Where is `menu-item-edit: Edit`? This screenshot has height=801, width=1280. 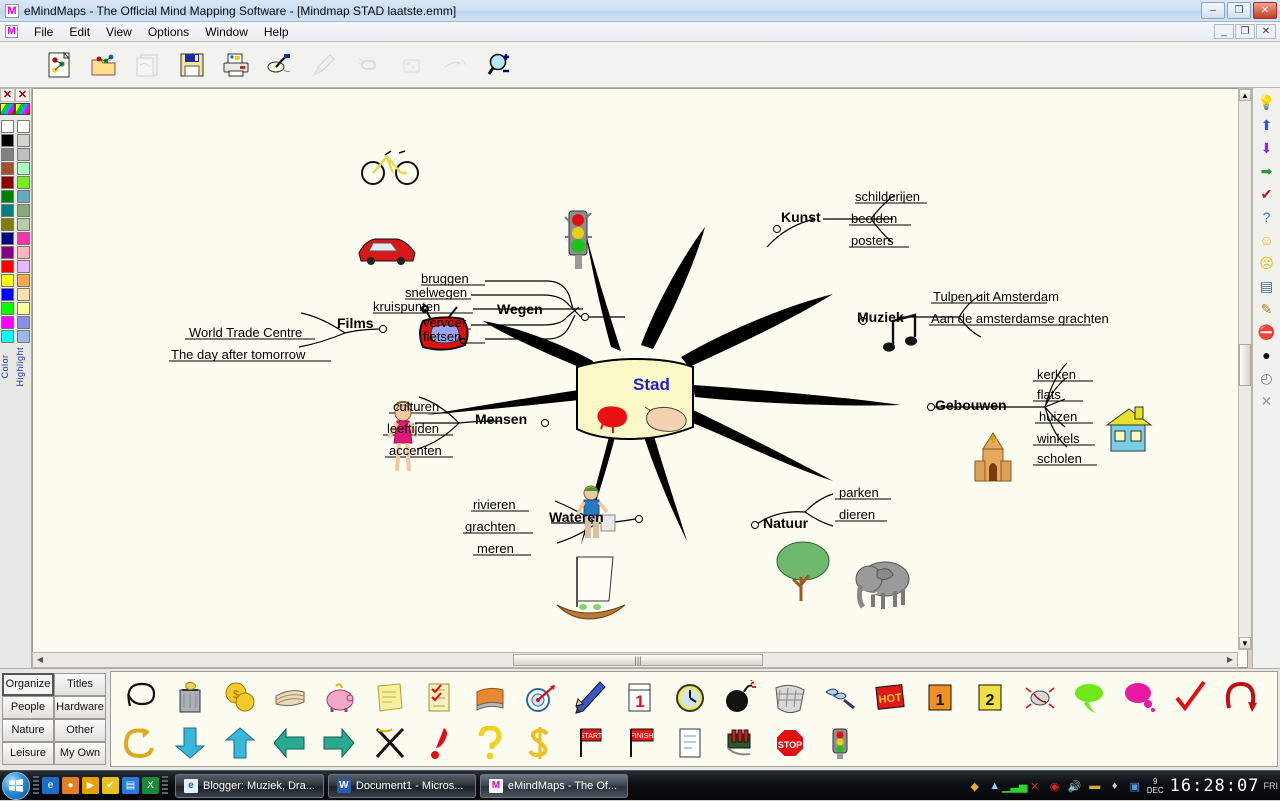
menu-item-edit: Edit is located at coordinates (79, 32).